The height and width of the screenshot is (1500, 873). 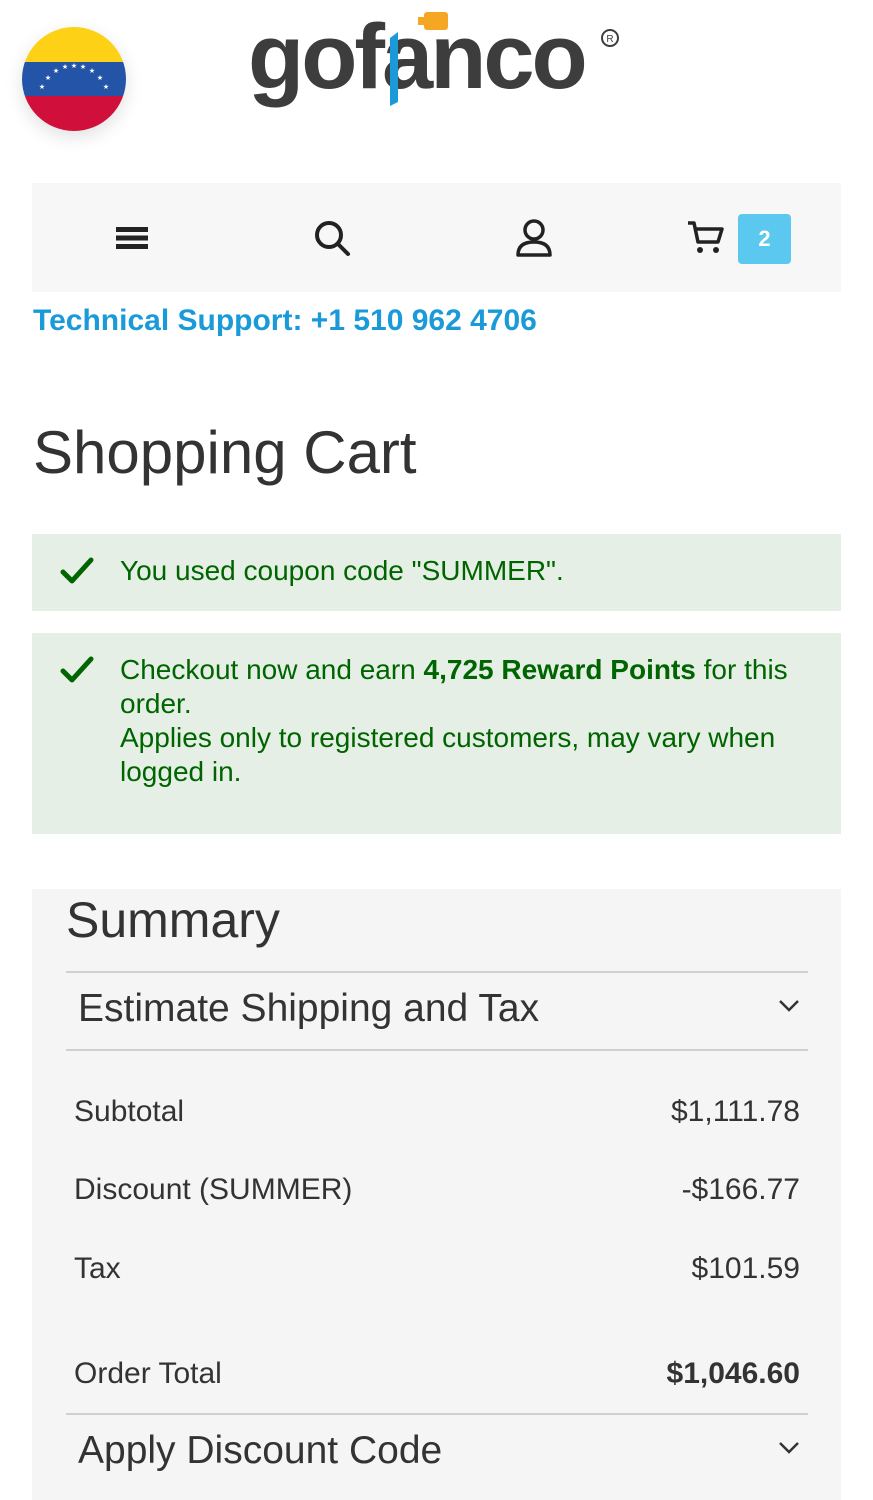 I want to click on menu-button, so click(x=132, y=237).